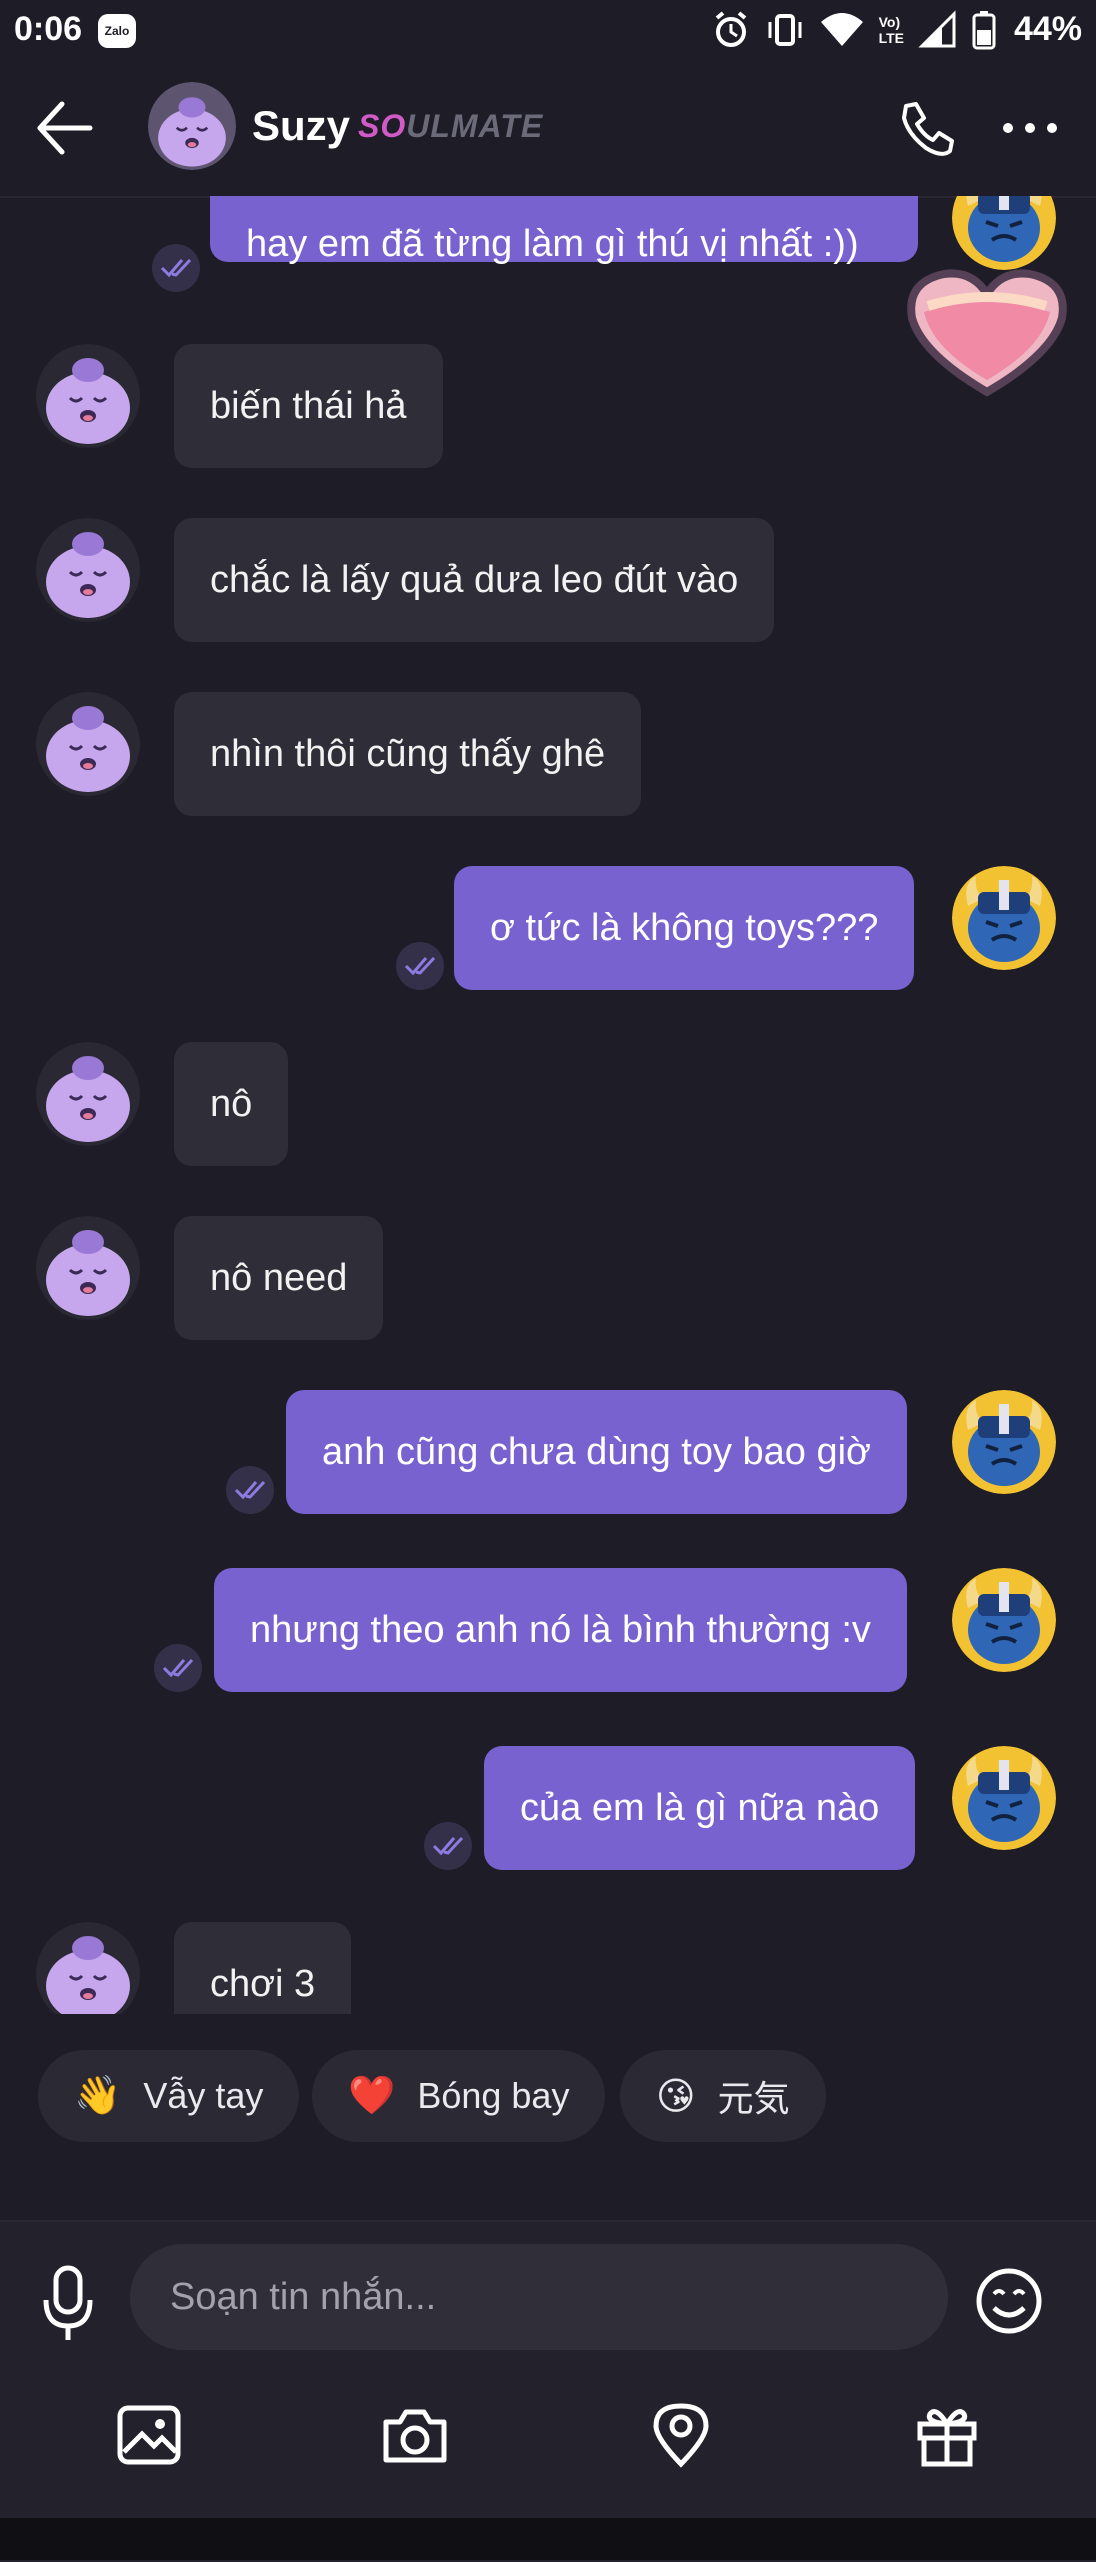 The width and height of the screenshot is (1096, 2562). Describe the element at coordinates (1047, 29) in the screenshot. I see `battery-percent: 44%` at that location.